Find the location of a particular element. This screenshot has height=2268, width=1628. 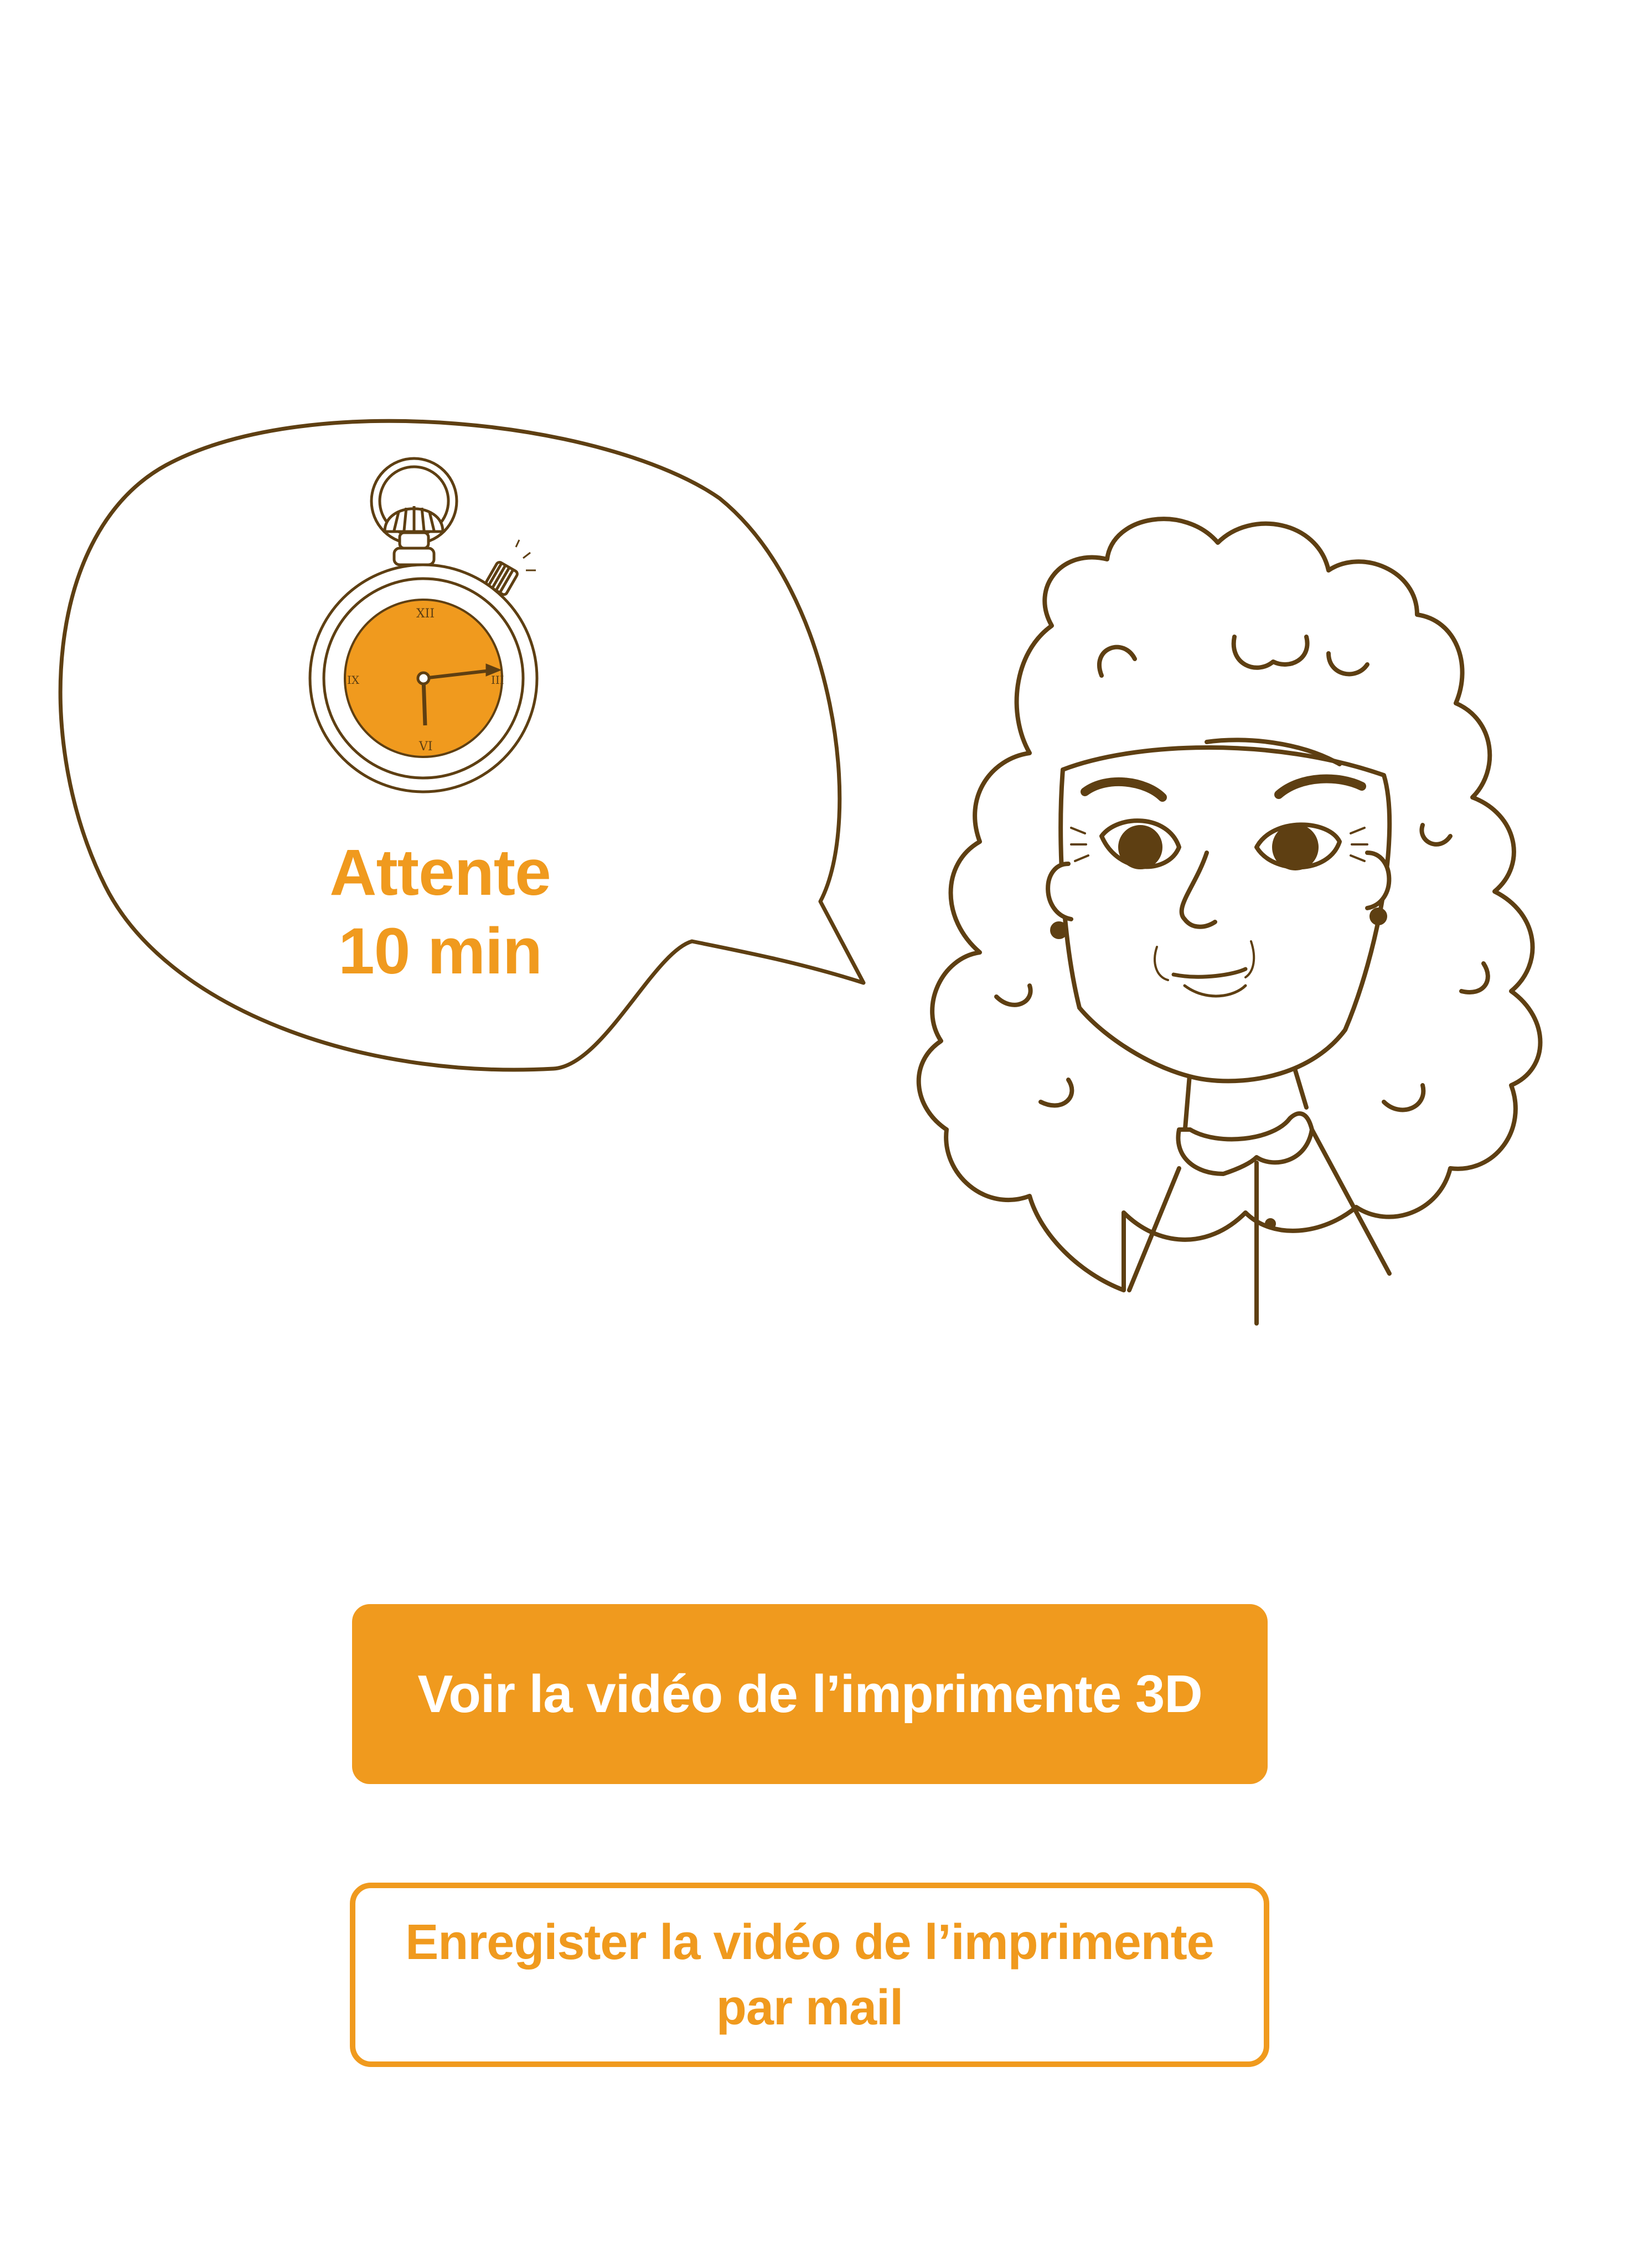

woman-illustration is located at coordinates (1230, 921).